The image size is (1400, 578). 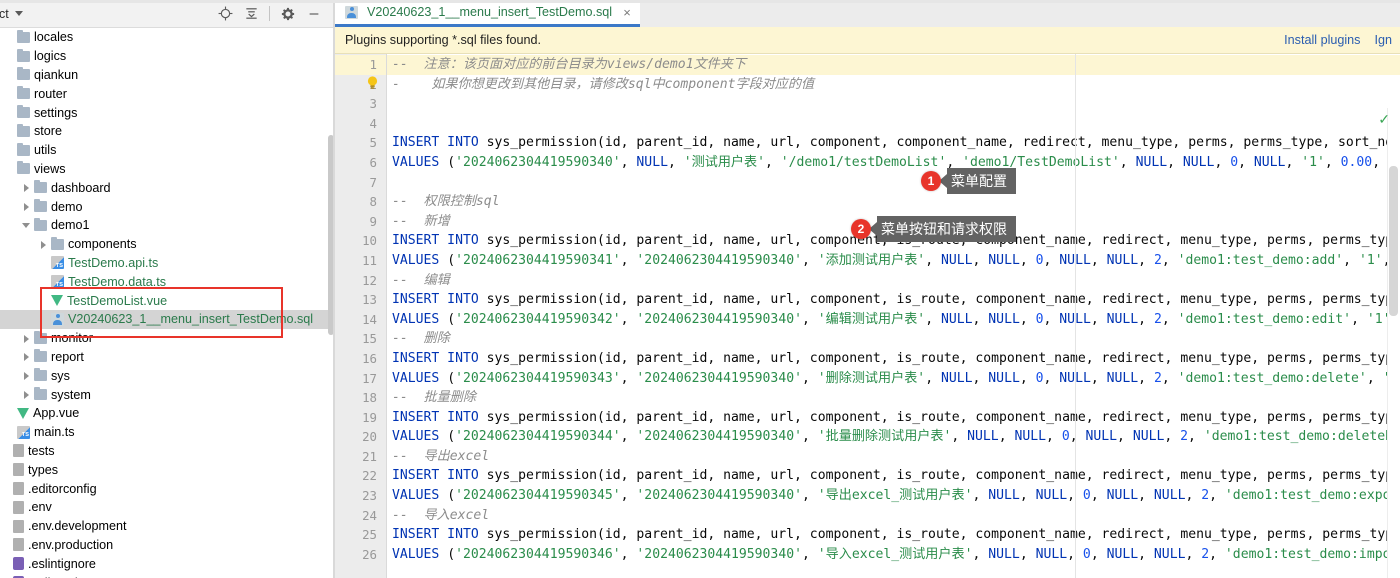 What do you see at coordinates (893, 281) in the screenshot?
I see `code-line: -- 编辑` at bounding box center [893, 281].